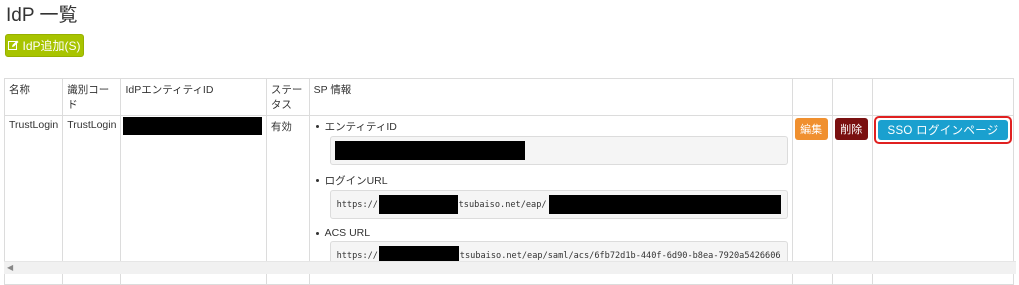 The height and width of the screenshot is (285, 1019). I want to click on col-header-sso, so click(943, 97).